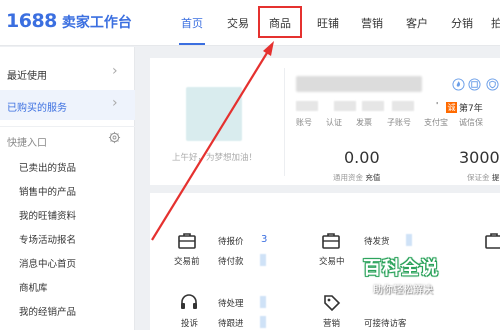 The image size is (500, 330). Describe the element at coordinates (47, 215) in the screenshot. I see `quick-item-shop-info: 我的旺铺资料` at that location.